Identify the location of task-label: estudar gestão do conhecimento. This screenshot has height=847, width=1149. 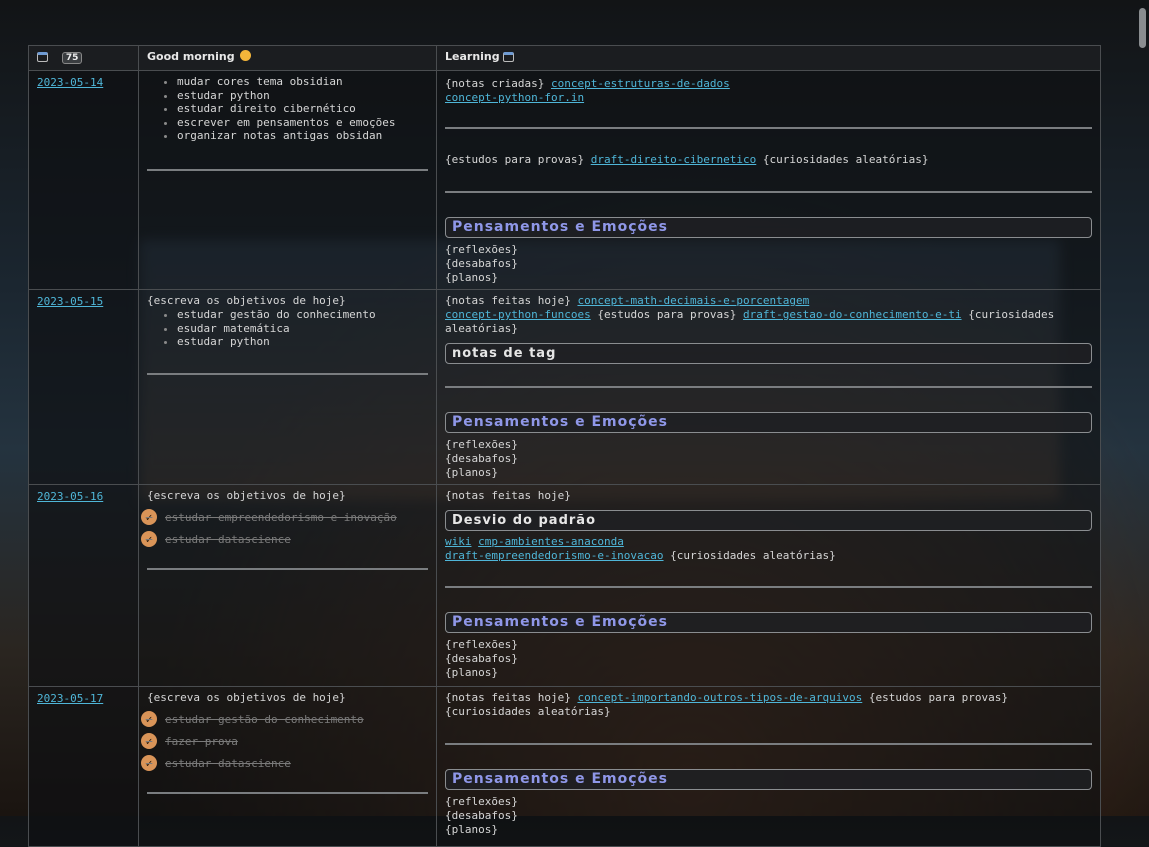
(264, 719).